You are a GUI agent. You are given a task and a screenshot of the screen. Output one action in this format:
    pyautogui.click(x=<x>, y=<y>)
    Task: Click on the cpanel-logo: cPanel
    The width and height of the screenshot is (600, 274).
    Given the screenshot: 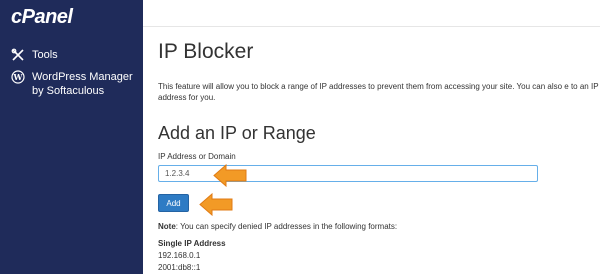 What is the action you would take?
    pyautogui.click(x=42, y=17)
    